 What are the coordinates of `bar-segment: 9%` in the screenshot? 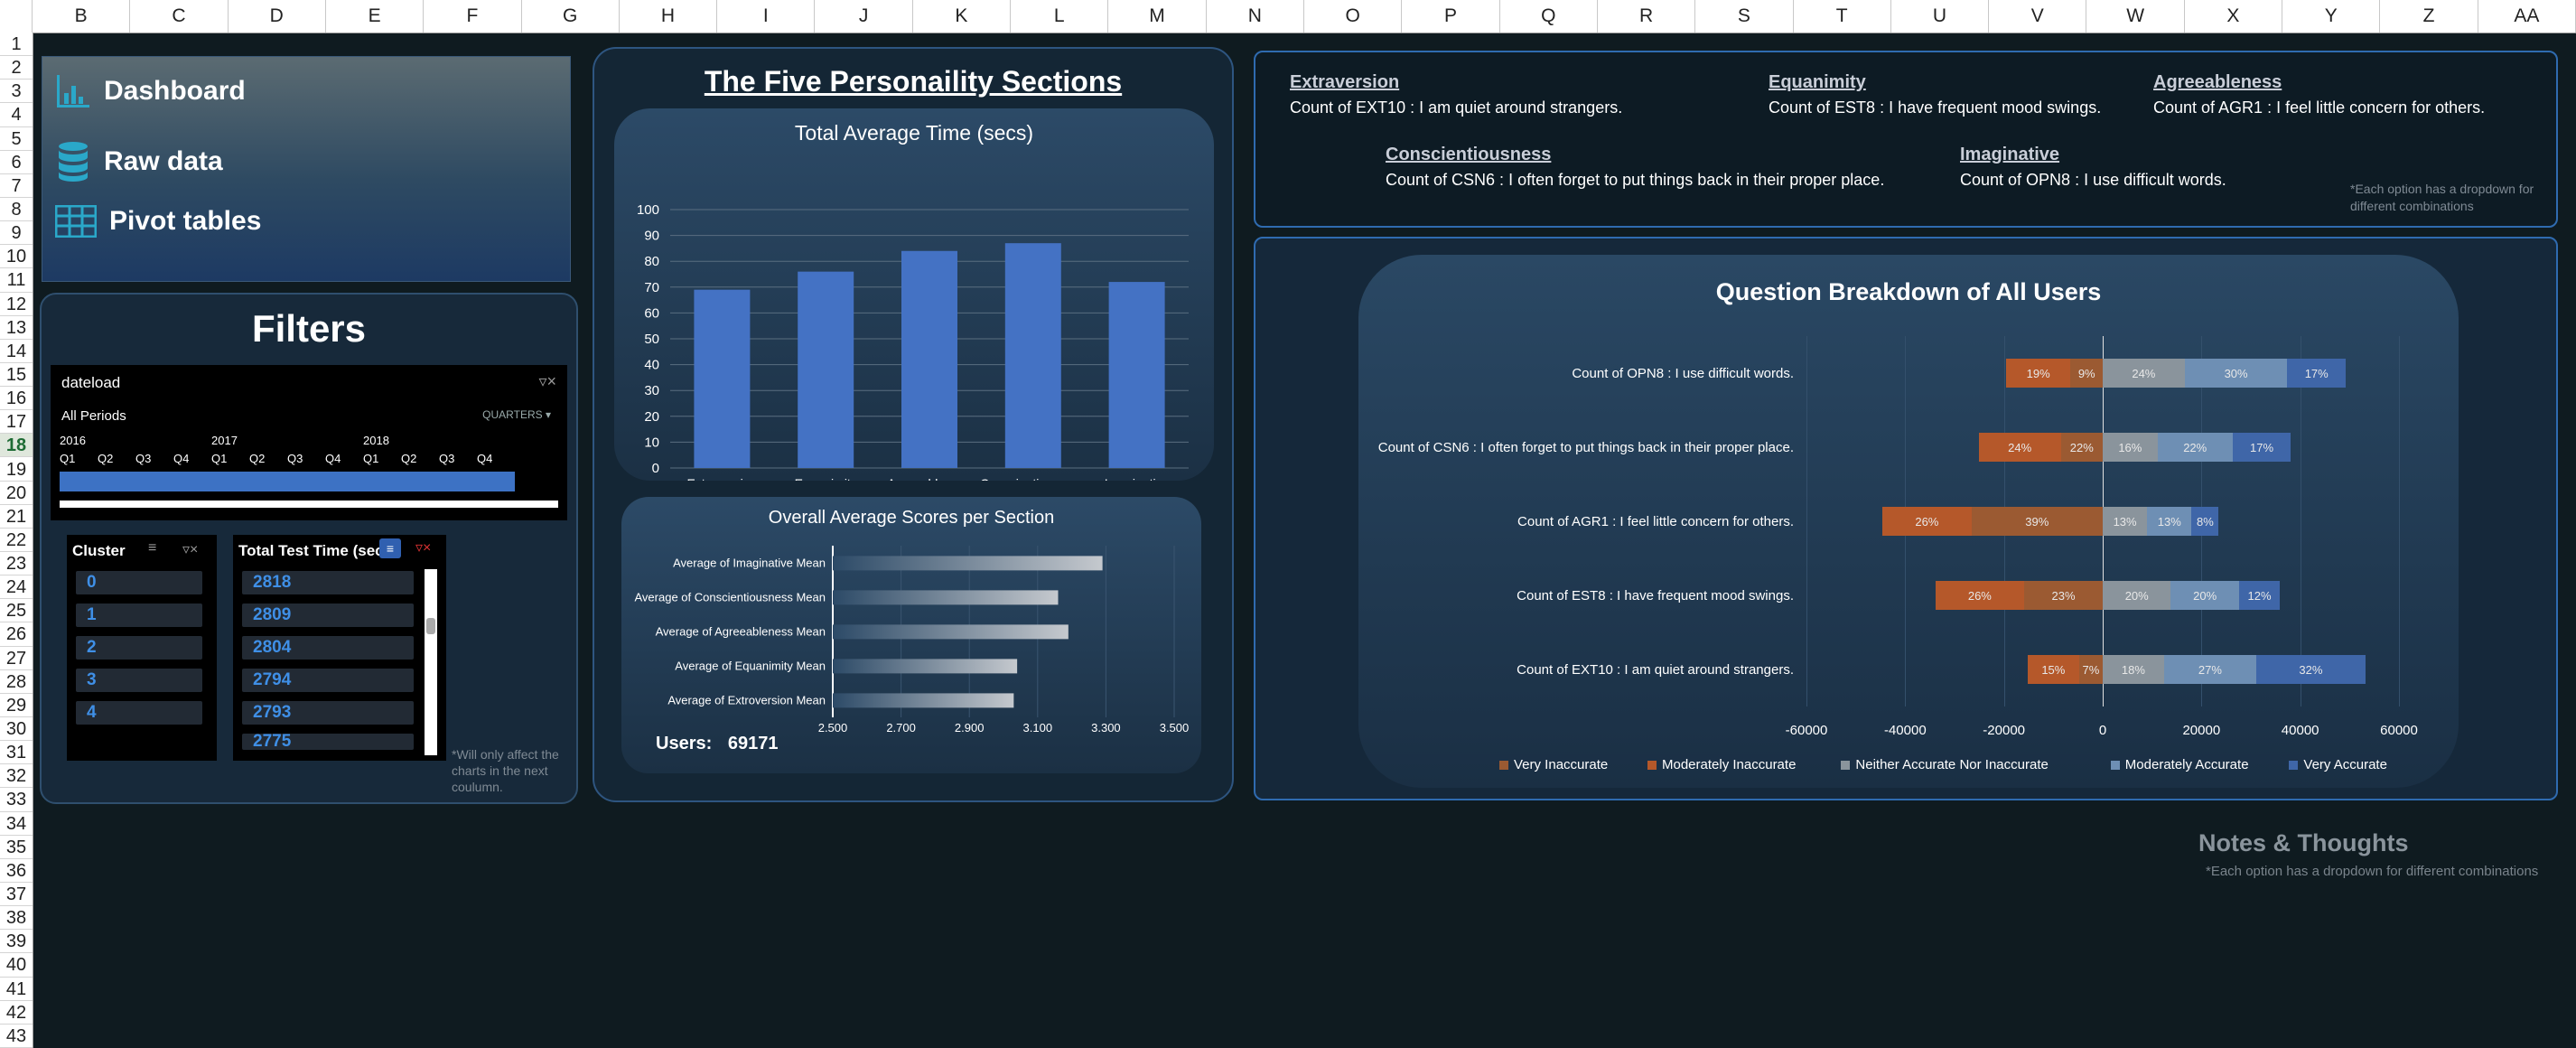 It's located at (2086, 373).